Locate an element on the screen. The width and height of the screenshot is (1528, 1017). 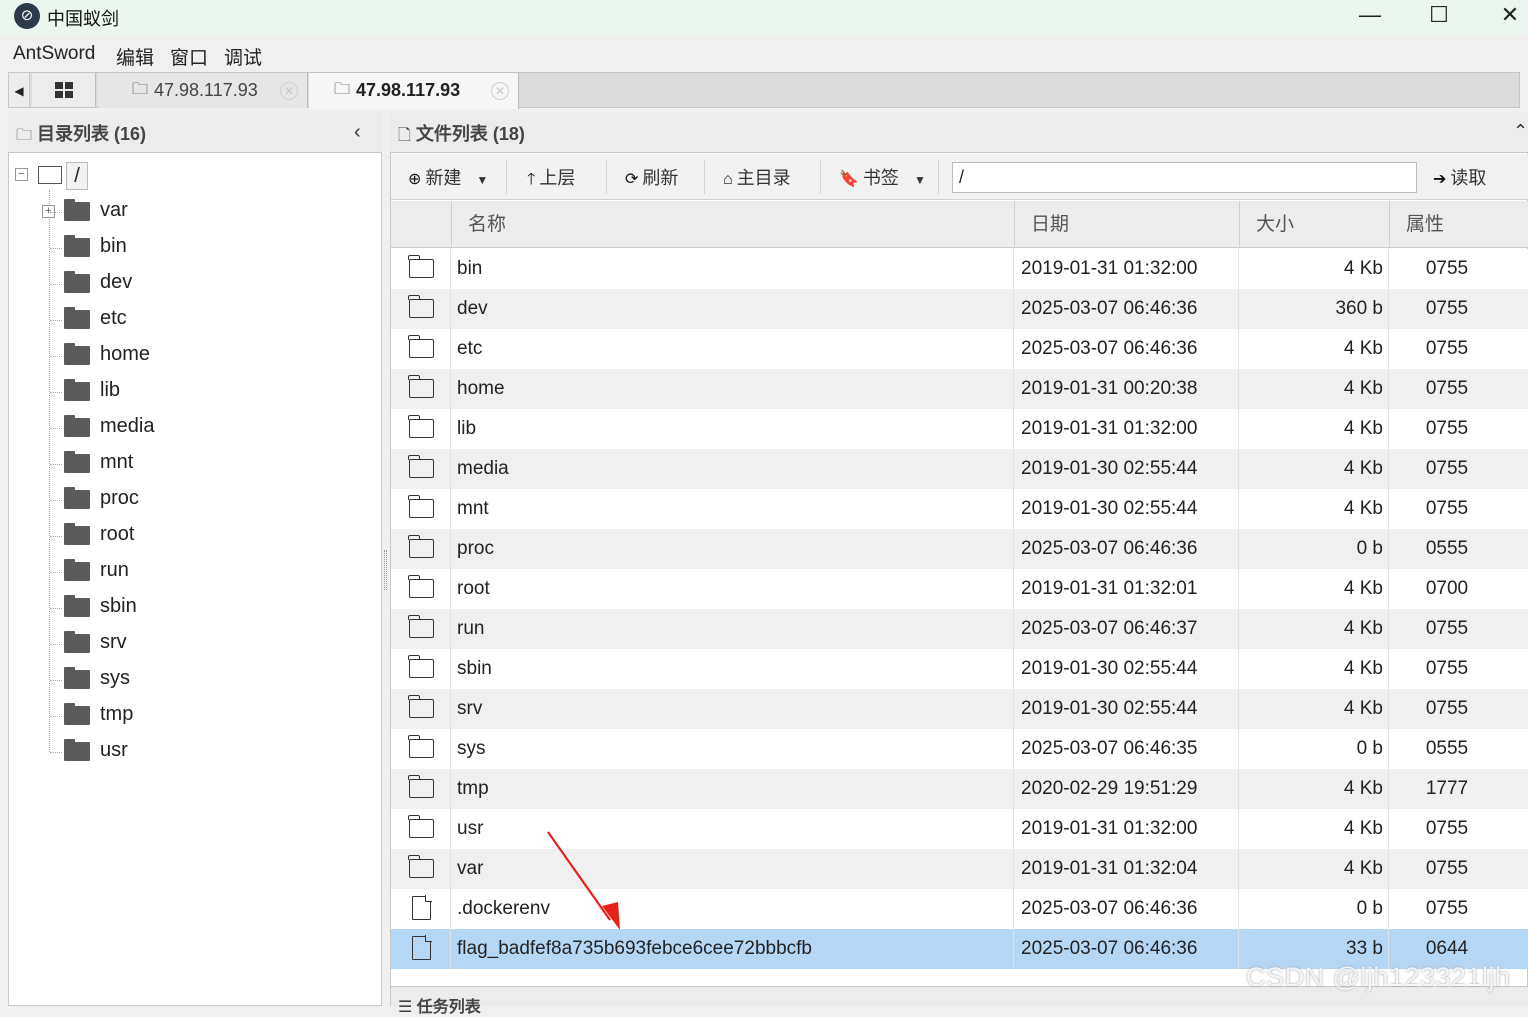
home-dir-button-label: 主目录 is located at coordinates (763, 178).